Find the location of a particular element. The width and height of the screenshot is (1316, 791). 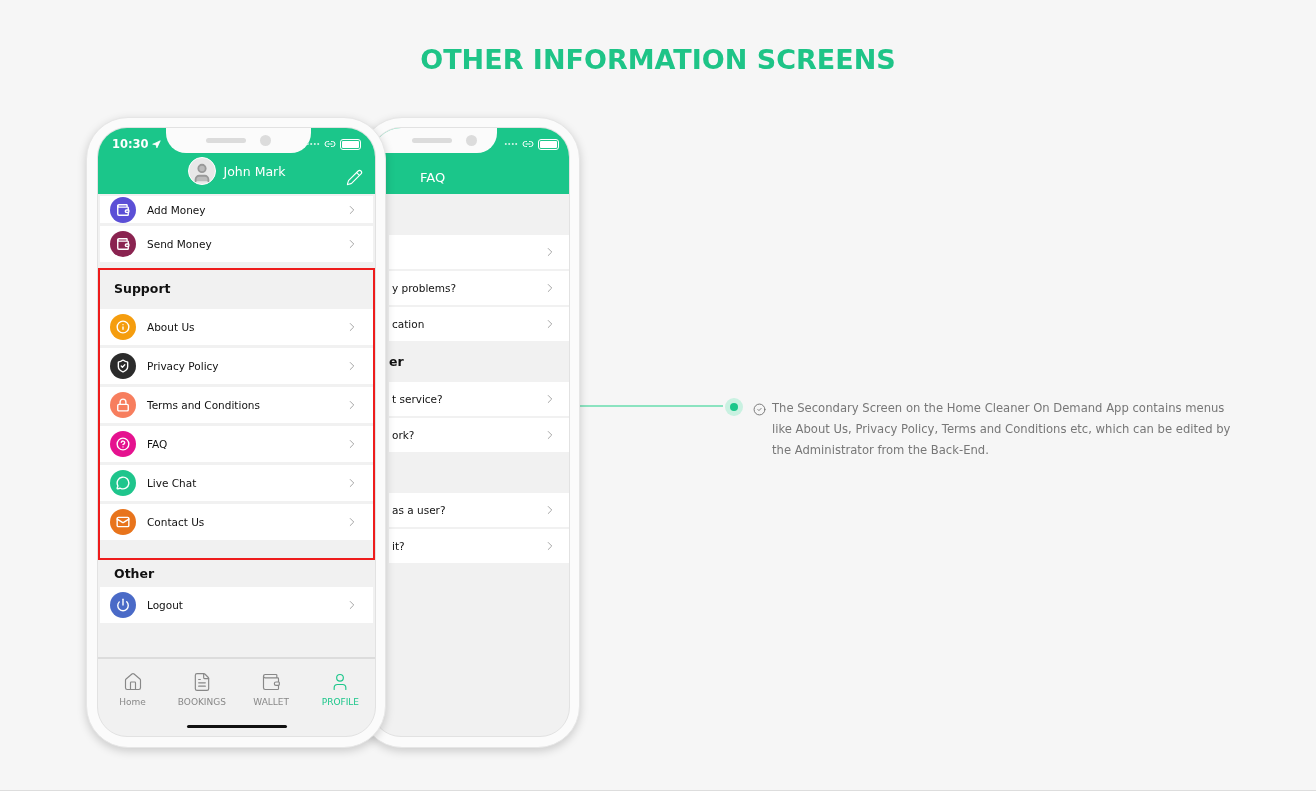

menu-item: Terms and Conditions is located at coordinates (236, 405).